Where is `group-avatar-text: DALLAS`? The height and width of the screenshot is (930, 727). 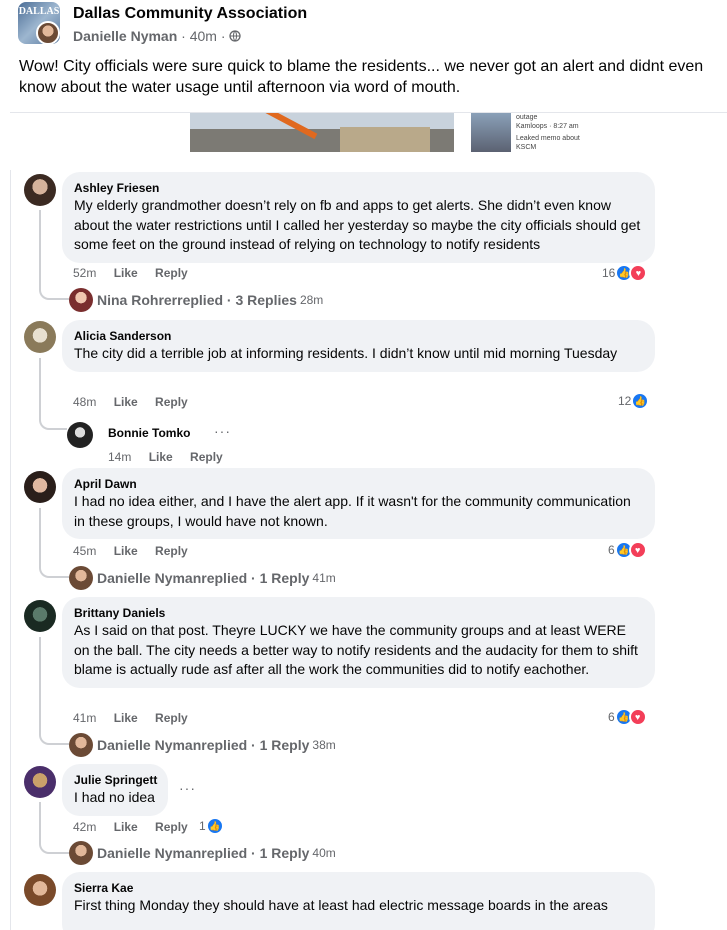
group-avatar-text: DALLAS is located at coordinates (39, 11).